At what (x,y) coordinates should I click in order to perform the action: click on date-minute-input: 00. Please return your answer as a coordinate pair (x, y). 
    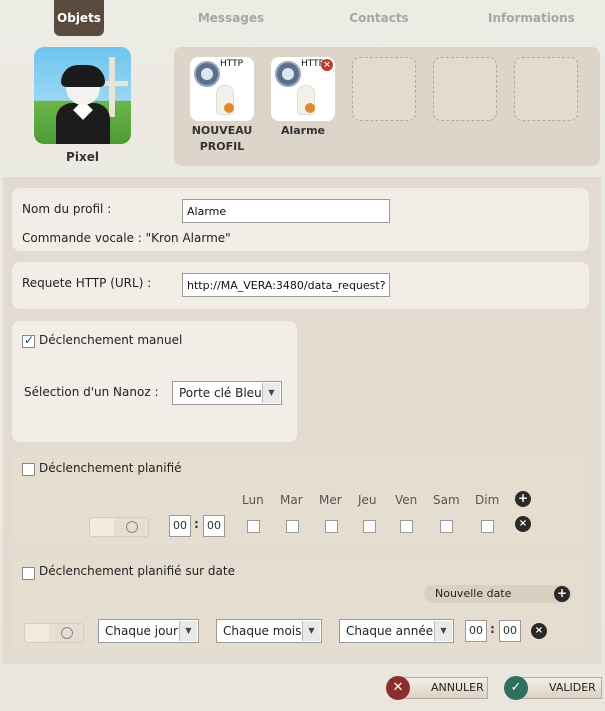
    Looking at the image, I should click on (510, 631).